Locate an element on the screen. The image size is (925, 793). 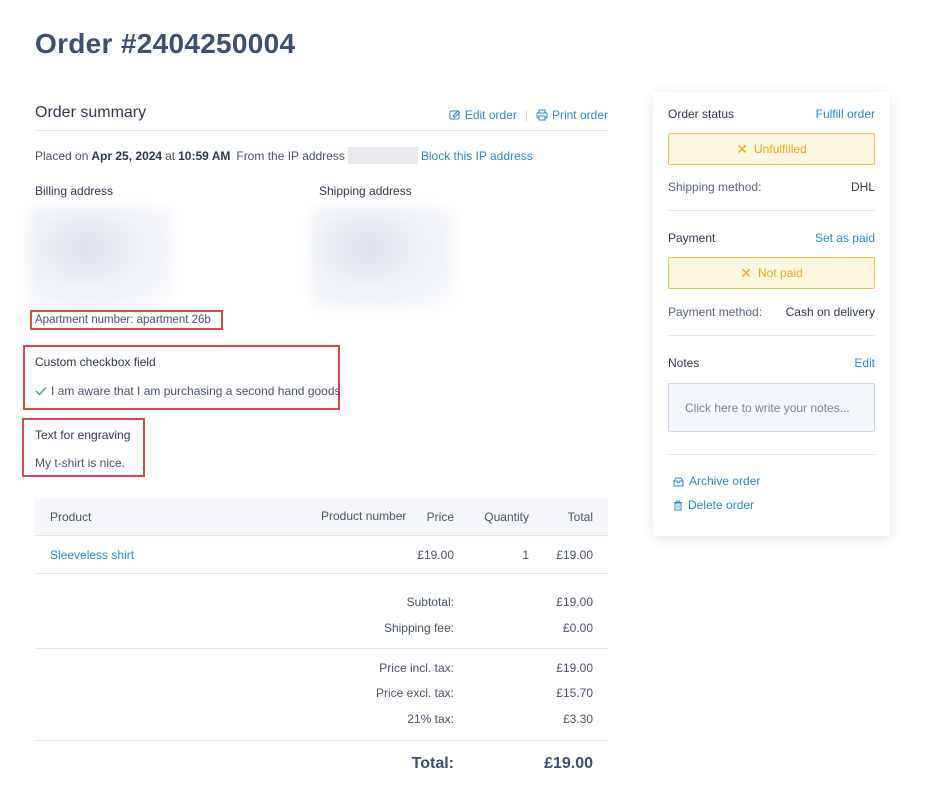
fulfillment-status-badge: ✕ Unfulfilled is located at coordinates (771, 149).